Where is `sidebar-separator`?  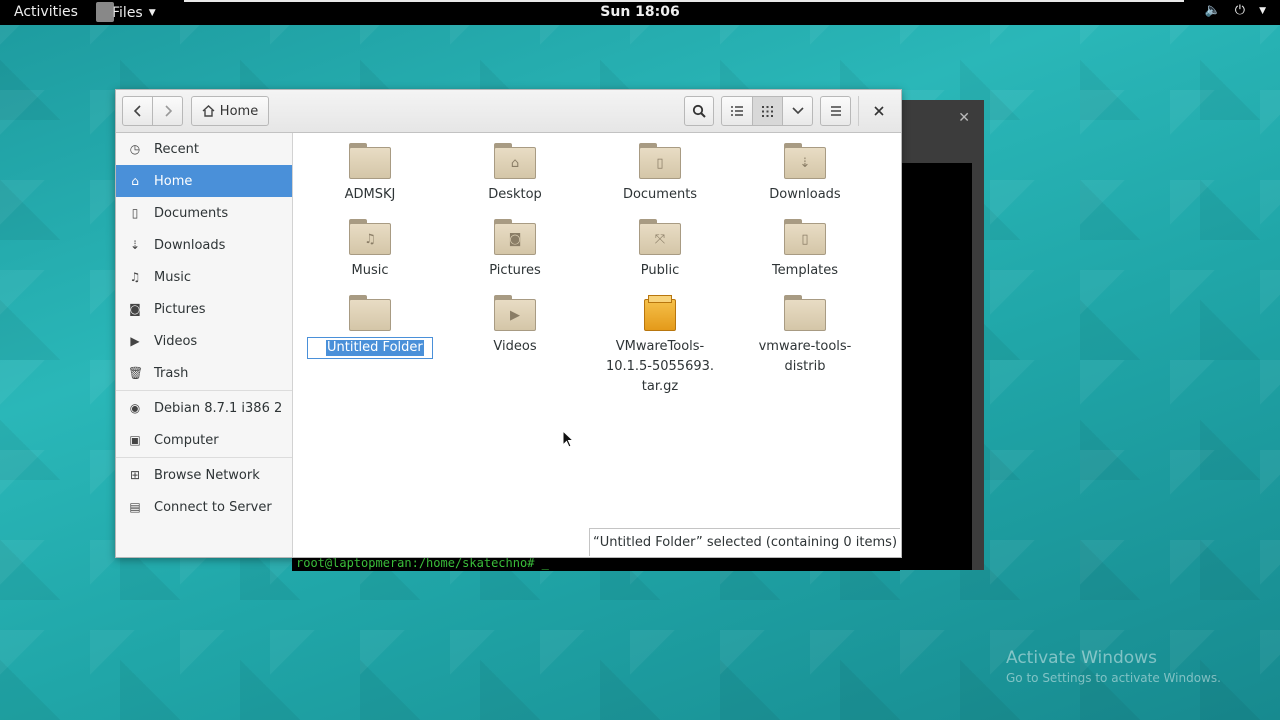
sidebar-separator is located at coordinates (204, 457).